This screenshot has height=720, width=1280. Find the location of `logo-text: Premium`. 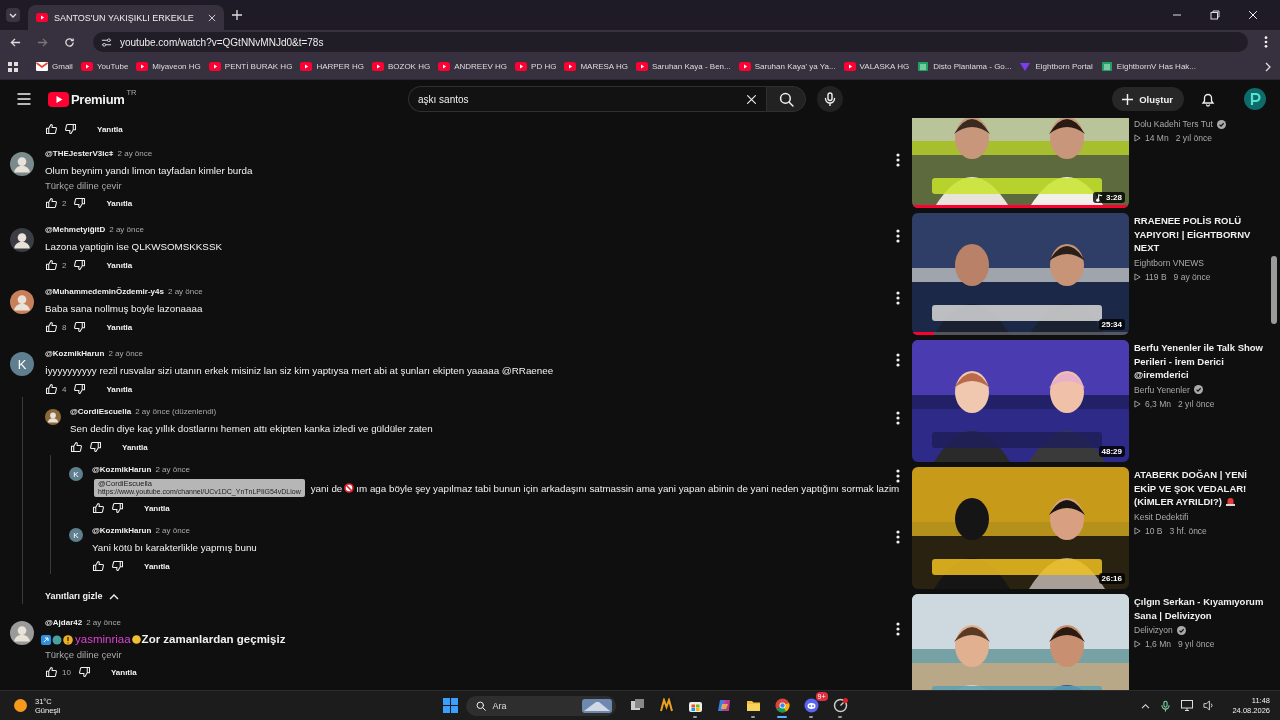

logo-text: Premium is located at coordinates (98, 99).